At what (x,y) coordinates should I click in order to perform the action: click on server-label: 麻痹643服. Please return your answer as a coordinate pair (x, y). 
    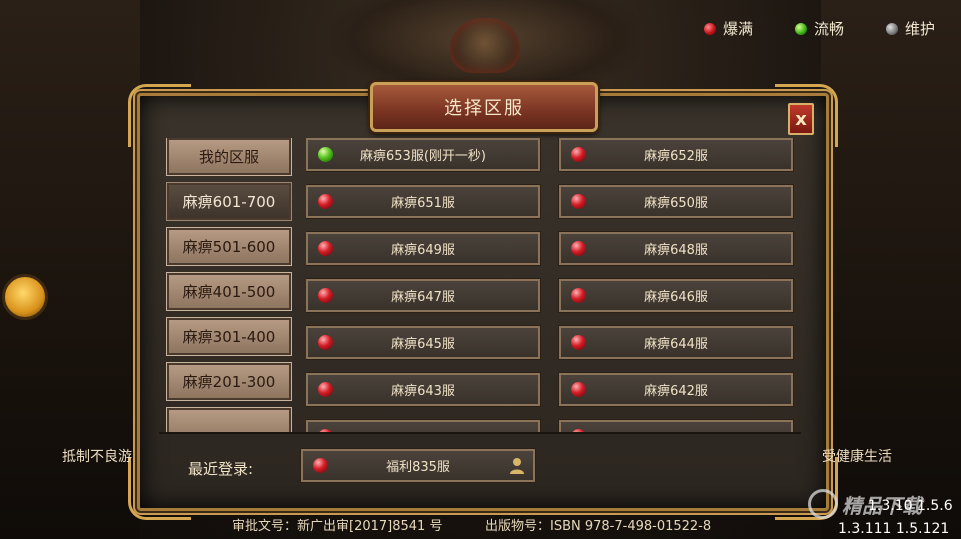
    Looking at the image, I should click on (423, 391).